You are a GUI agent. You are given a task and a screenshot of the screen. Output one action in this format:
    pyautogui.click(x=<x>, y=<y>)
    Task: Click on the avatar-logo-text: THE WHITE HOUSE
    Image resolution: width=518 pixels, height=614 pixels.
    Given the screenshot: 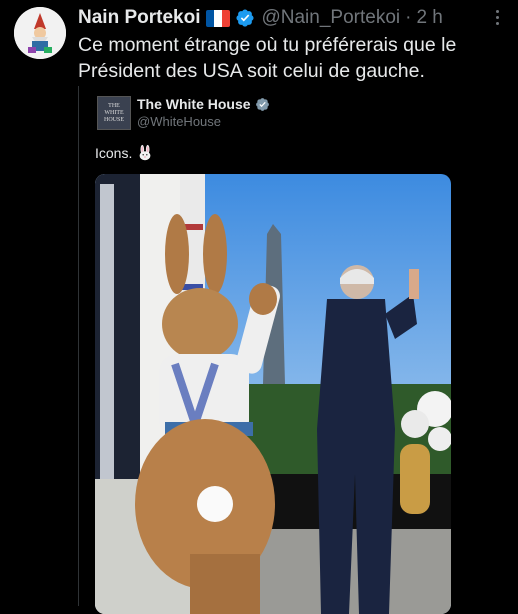 What is the action you would take?
    pyautogui.click(x=113, y=112)
    